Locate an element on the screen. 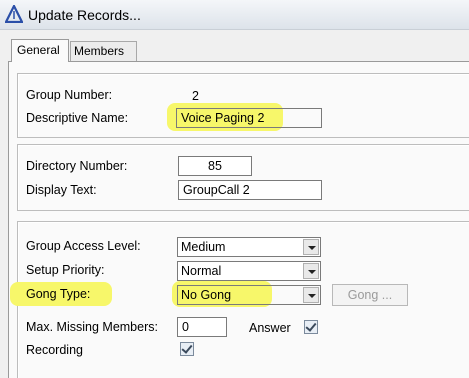  group-number-value: 2 is located at coordinates (195, 96).